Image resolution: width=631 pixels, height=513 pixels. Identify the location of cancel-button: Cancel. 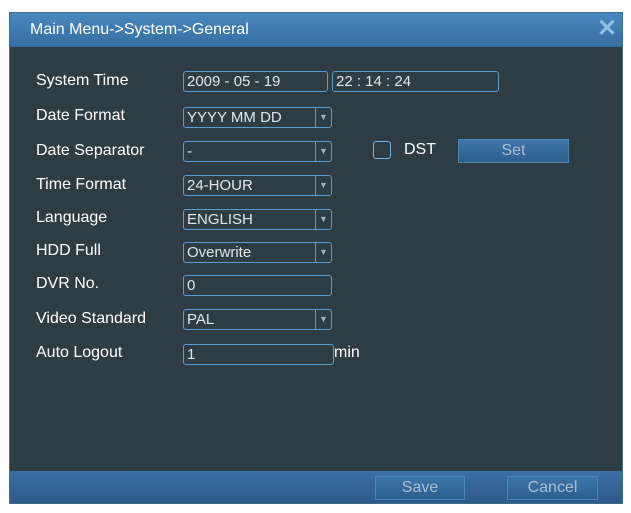
(552, 488).